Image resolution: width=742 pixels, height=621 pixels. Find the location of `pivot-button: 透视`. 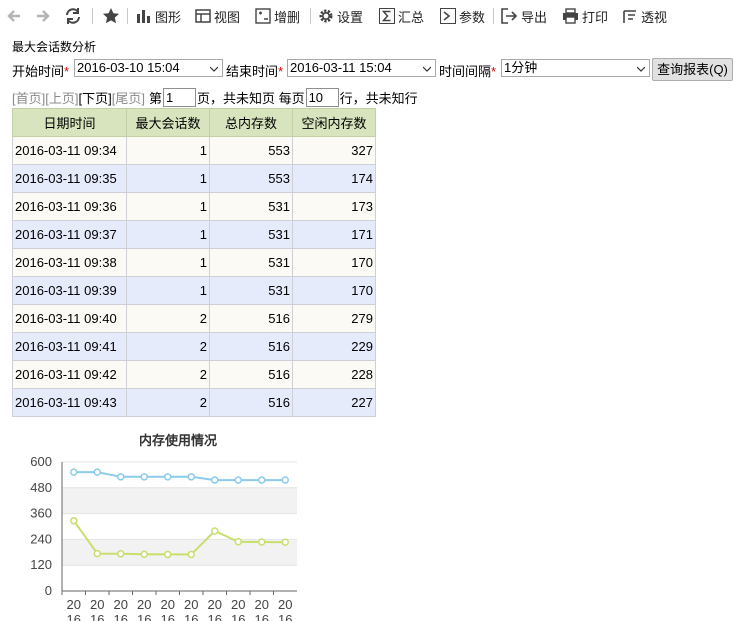

pivot-button: 透视 is located at coordinates (644, 16).